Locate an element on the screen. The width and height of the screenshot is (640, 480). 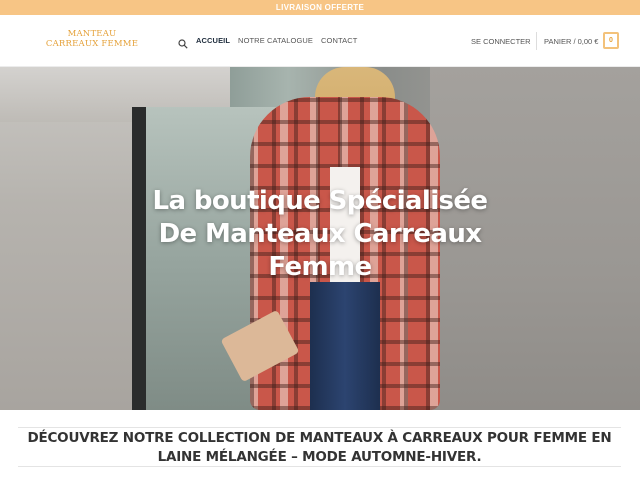
collection-heading-line-2: LAINE MÉLANGÉE – MODE AUTOMNE-HIVER. is located at coordinates (319, 457).